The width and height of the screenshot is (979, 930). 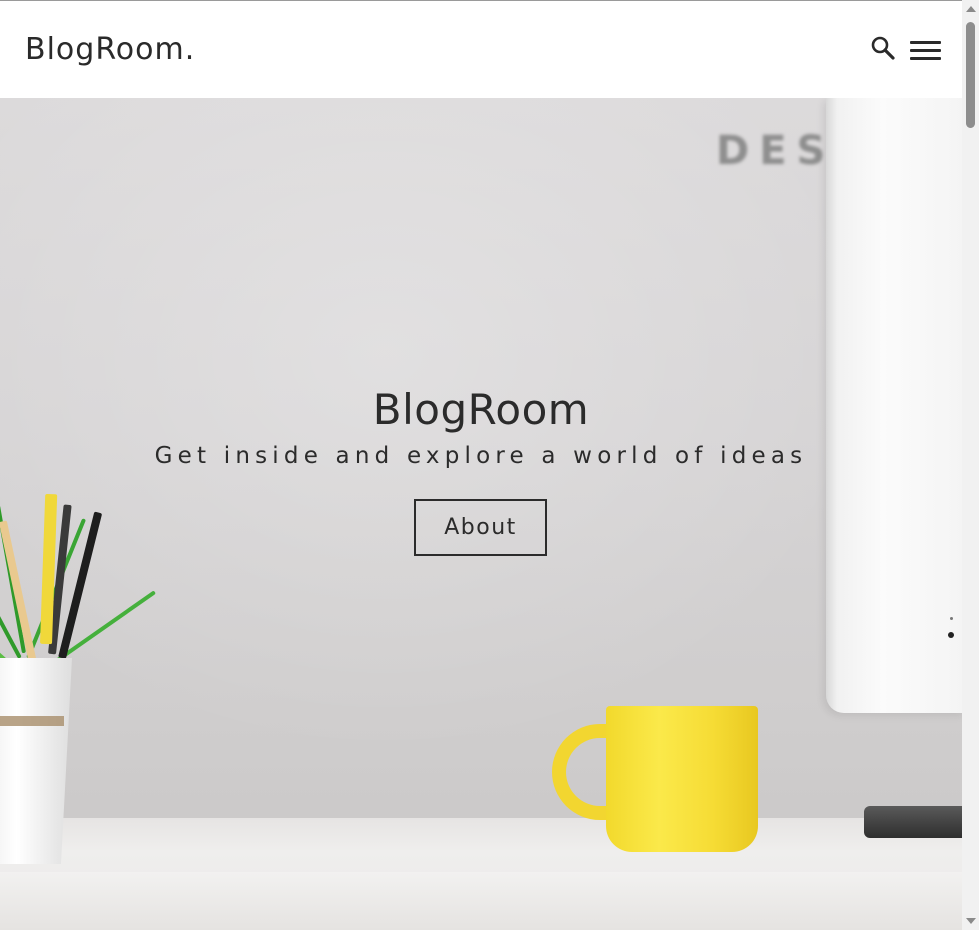 I want to click on search-icon, so click(x=883, y=48).